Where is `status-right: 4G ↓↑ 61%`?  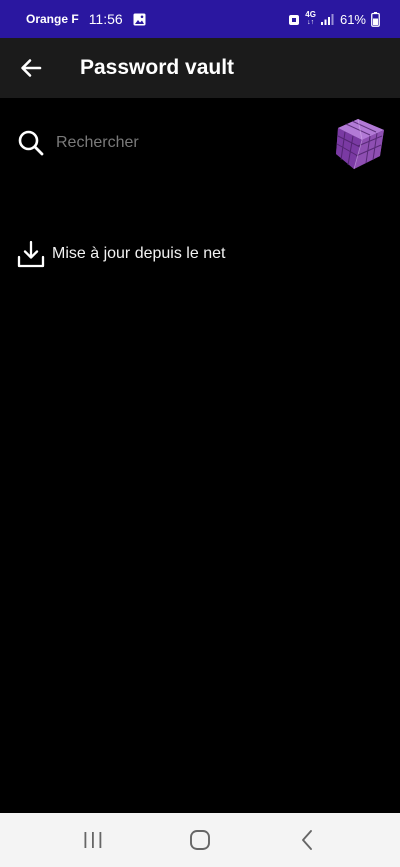 status-right: 4G ↓↑ 61% is located at coordinates (334, 19).